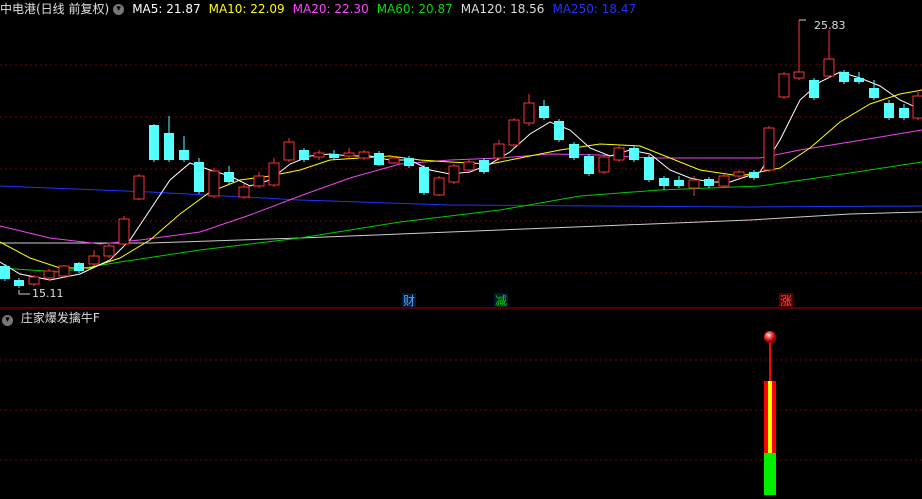 Image resolution: width=922 pixels, height=499 pixels. Describe the element at coordinates (770, 417) in the screenshot. I see `signal-bar-yellow` at that location.